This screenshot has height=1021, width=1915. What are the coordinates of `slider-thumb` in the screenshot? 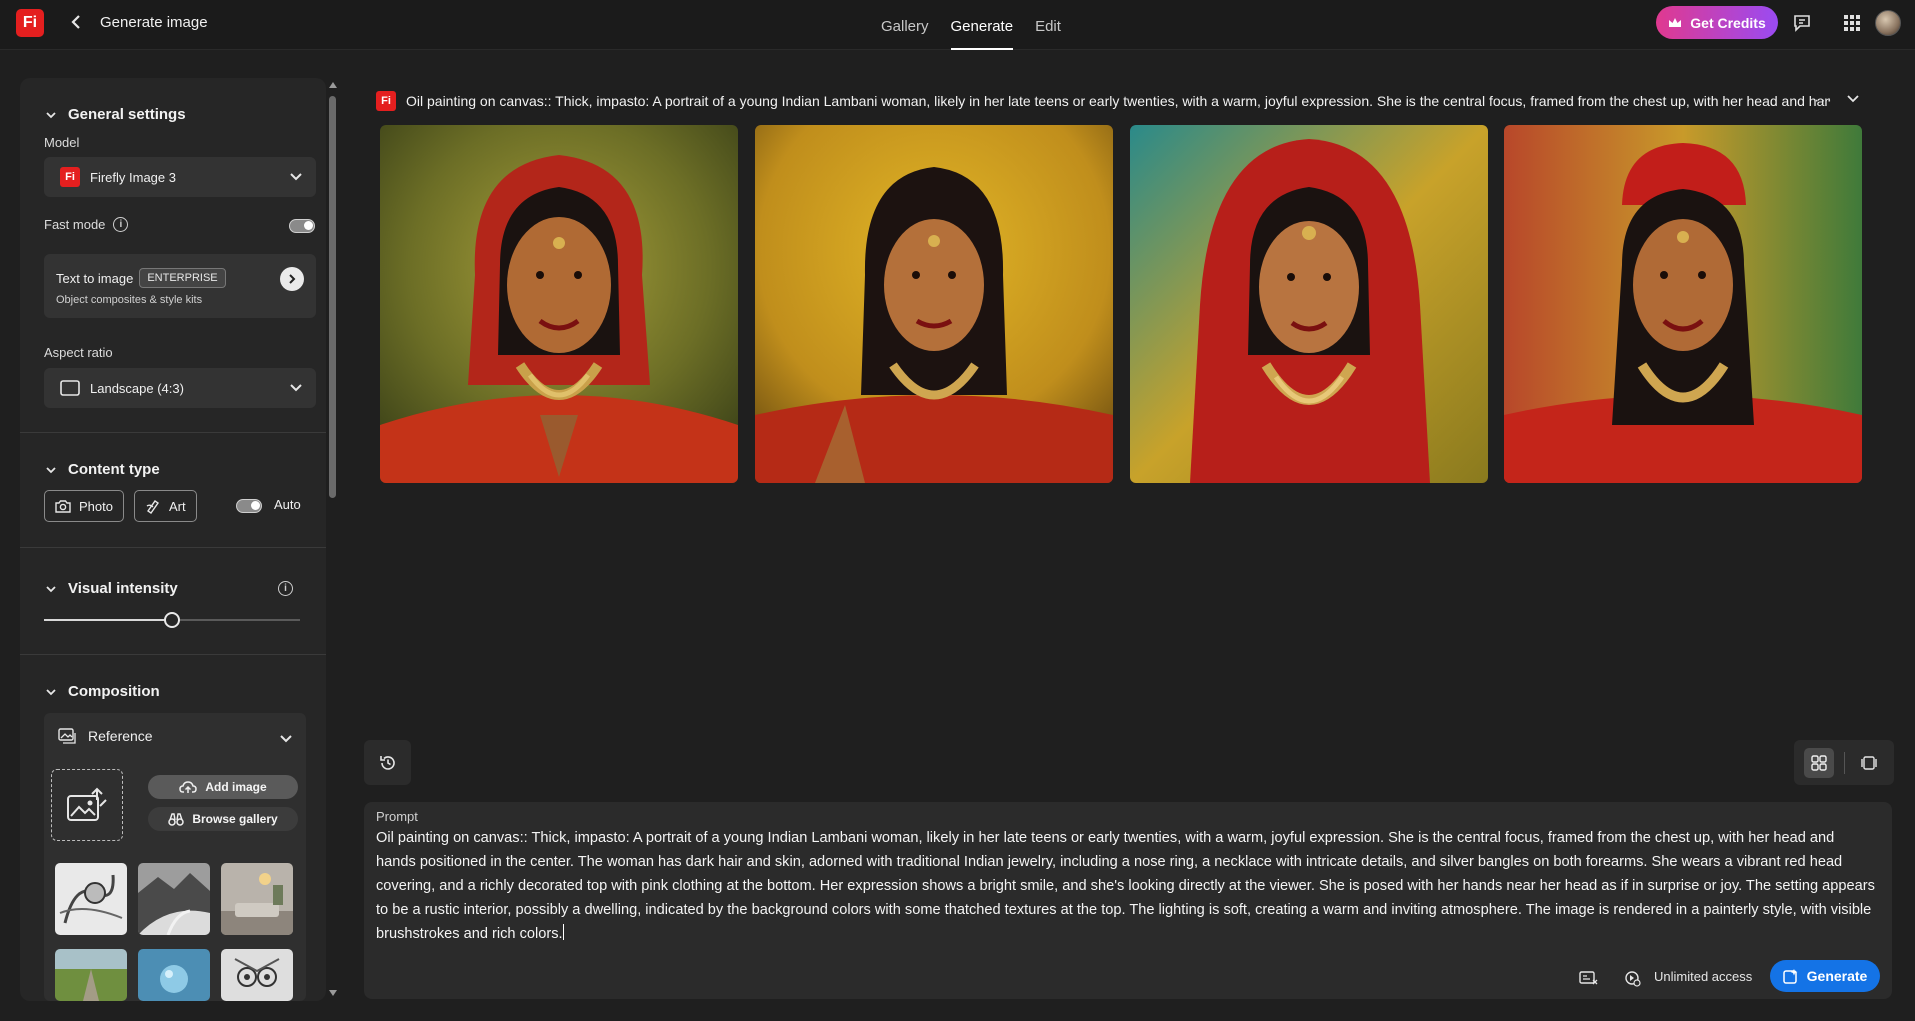 It's located at (172, 620).